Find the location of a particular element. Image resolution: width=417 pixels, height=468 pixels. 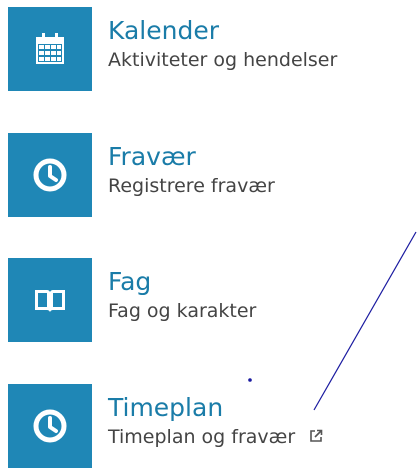

menu-item-title: Kalender is located at coordinates (222, 31).